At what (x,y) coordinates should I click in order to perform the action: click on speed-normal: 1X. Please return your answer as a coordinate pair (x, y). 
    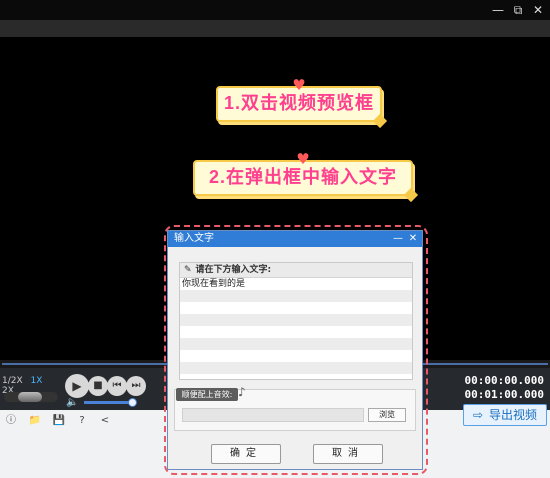
    Looking at the image, I should click on (37, 381).